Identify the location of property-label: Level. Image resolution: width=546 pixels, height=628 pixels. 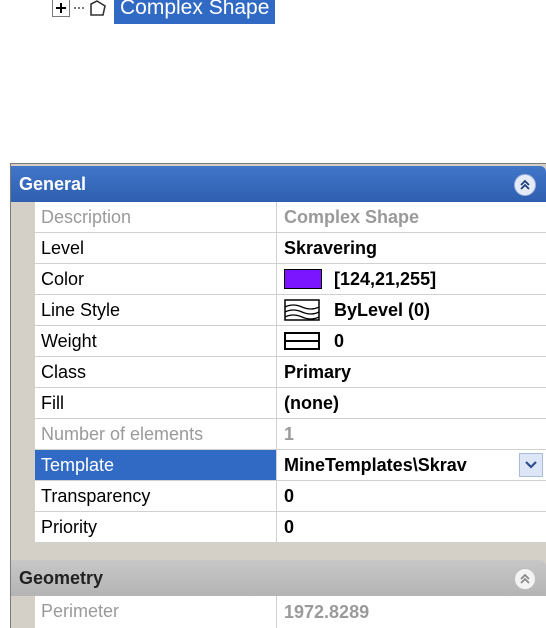
(156, 248).